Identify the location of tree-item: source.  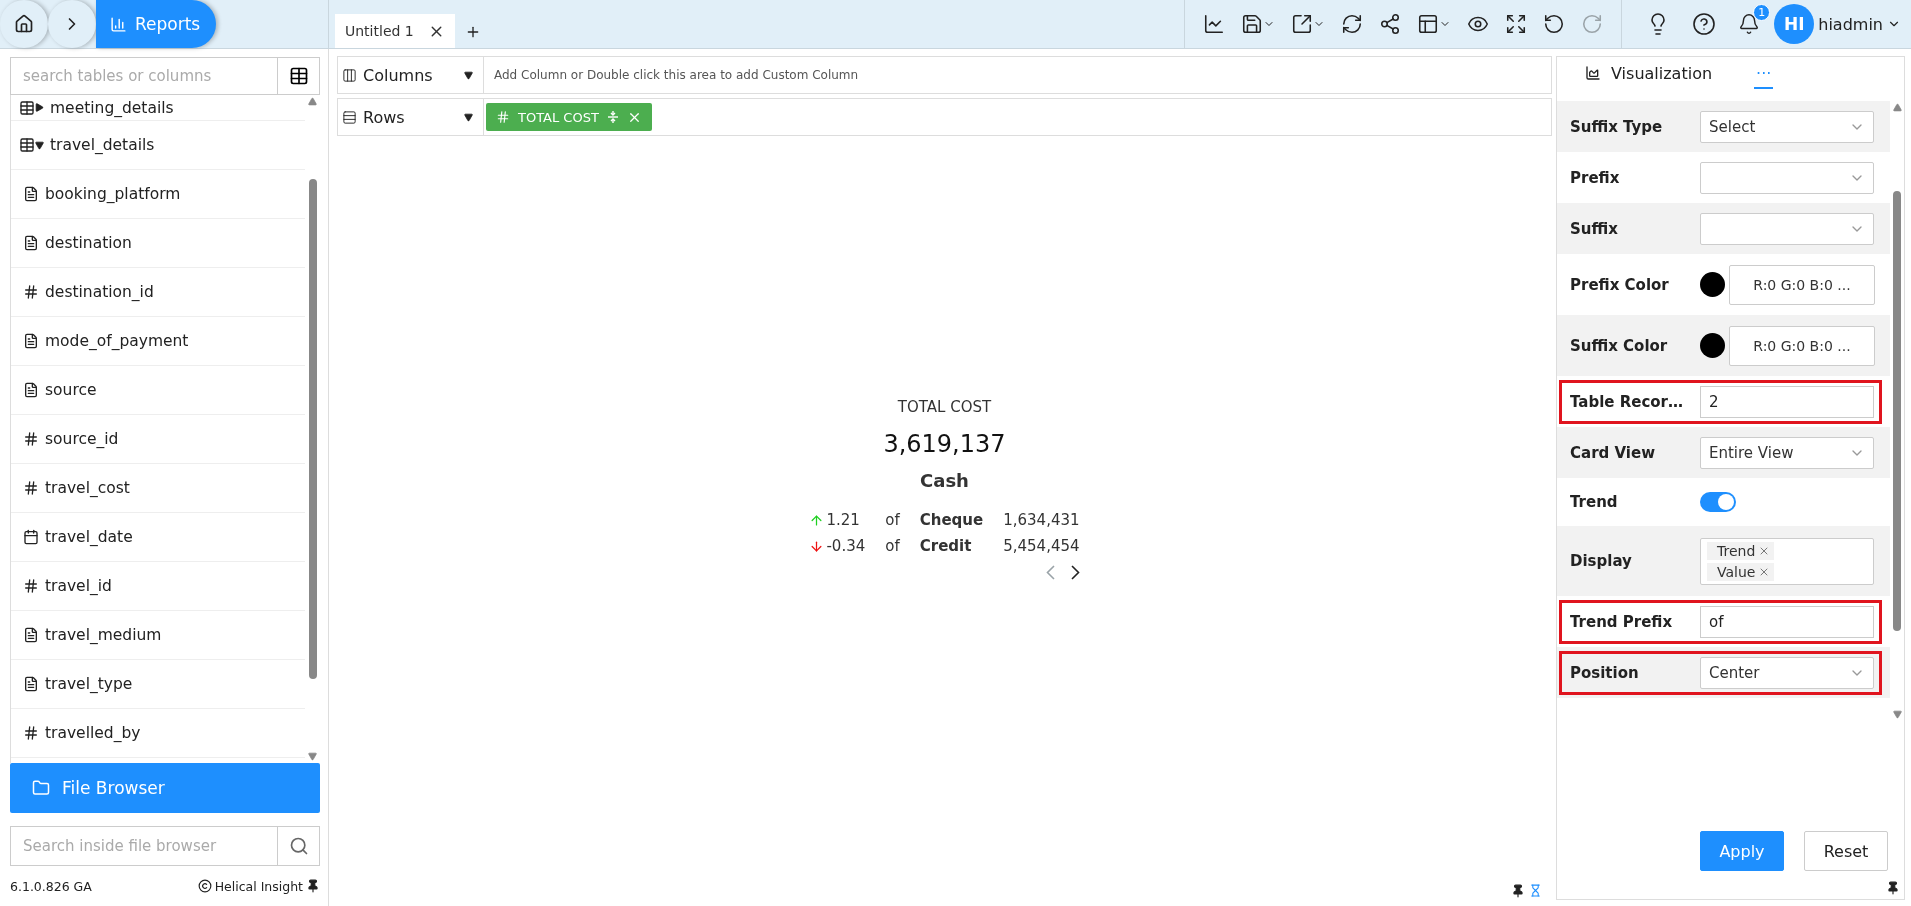
(71, 390).